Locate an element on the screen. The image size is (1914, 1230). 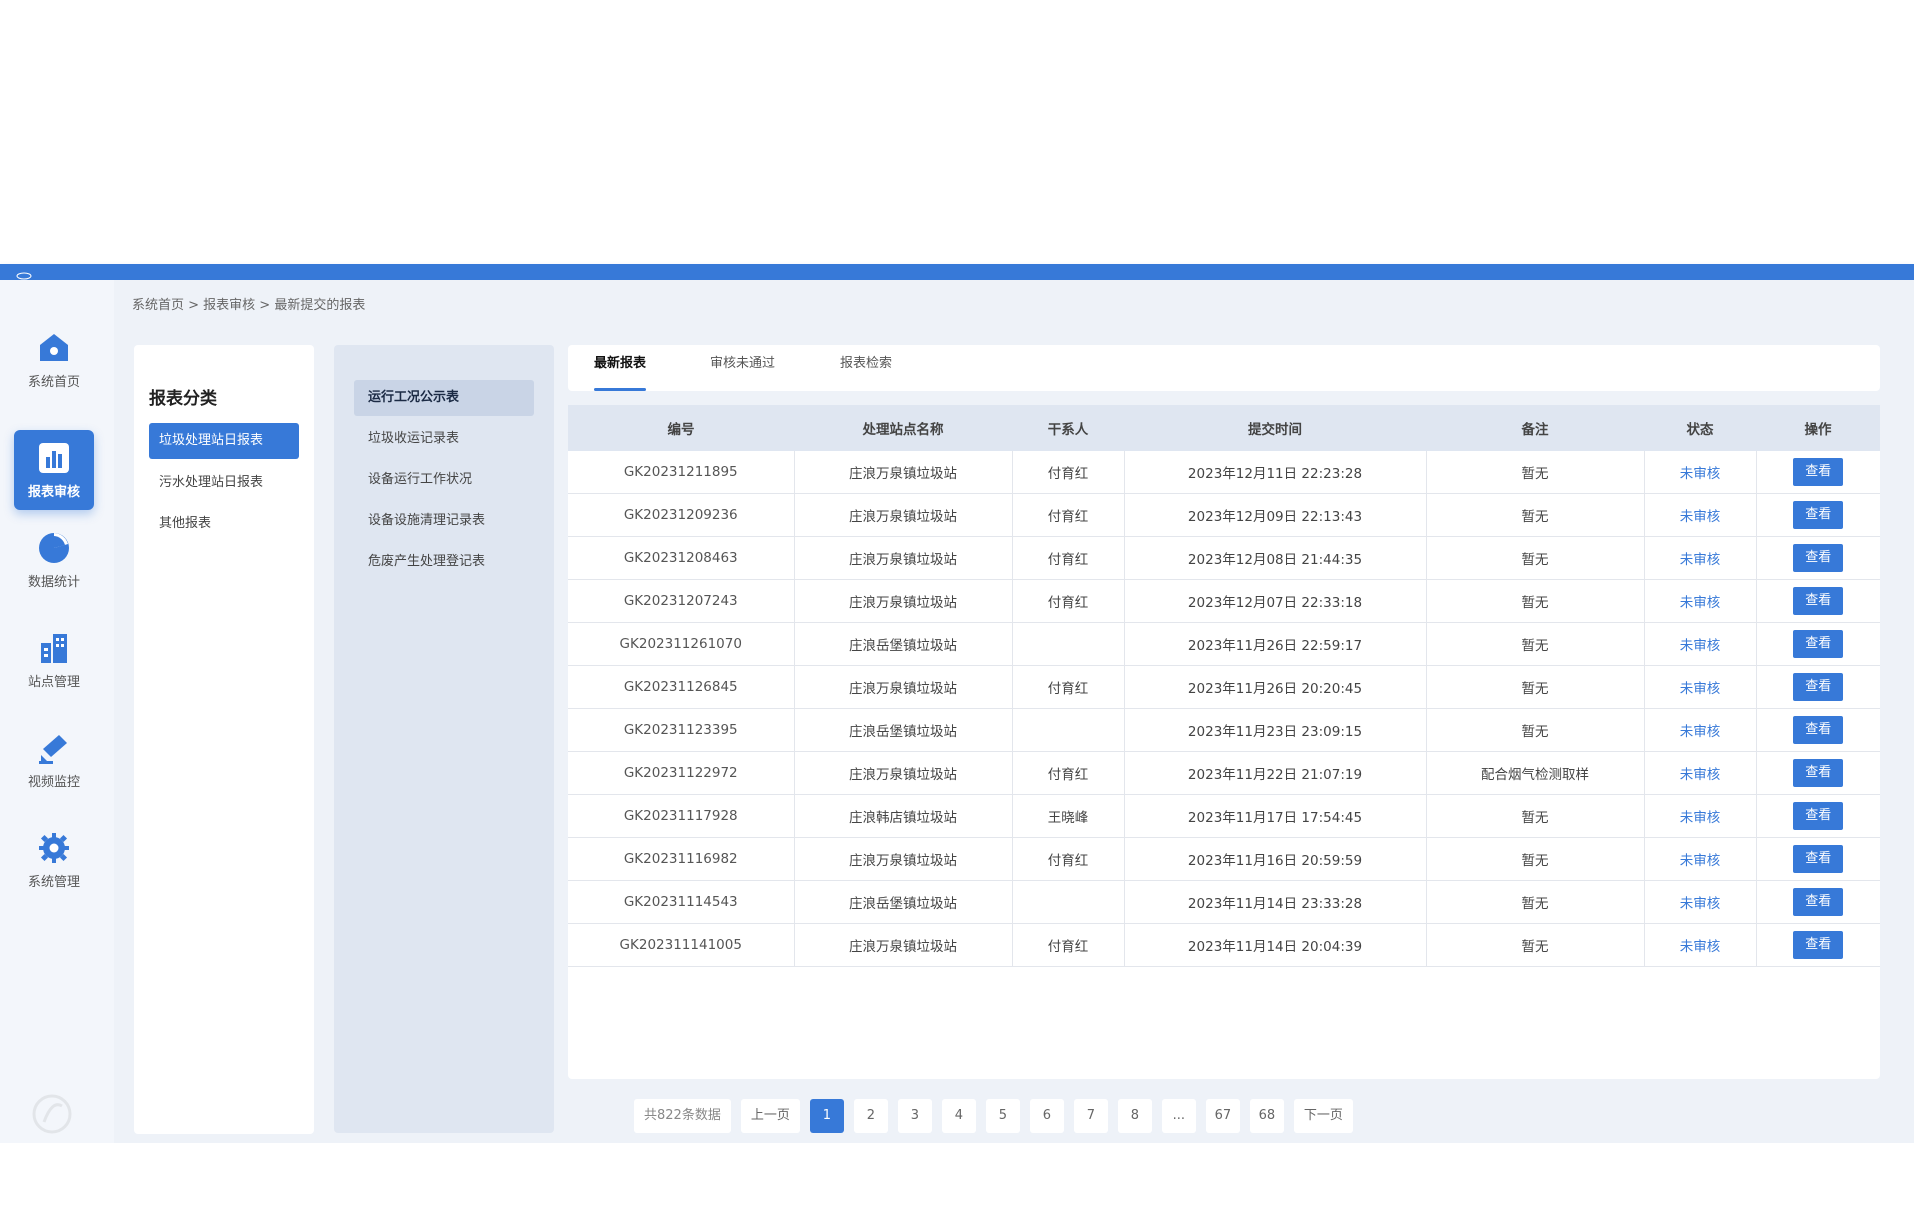
nav-item-report-review: 报表审核 is located at coordinates (54, 470).